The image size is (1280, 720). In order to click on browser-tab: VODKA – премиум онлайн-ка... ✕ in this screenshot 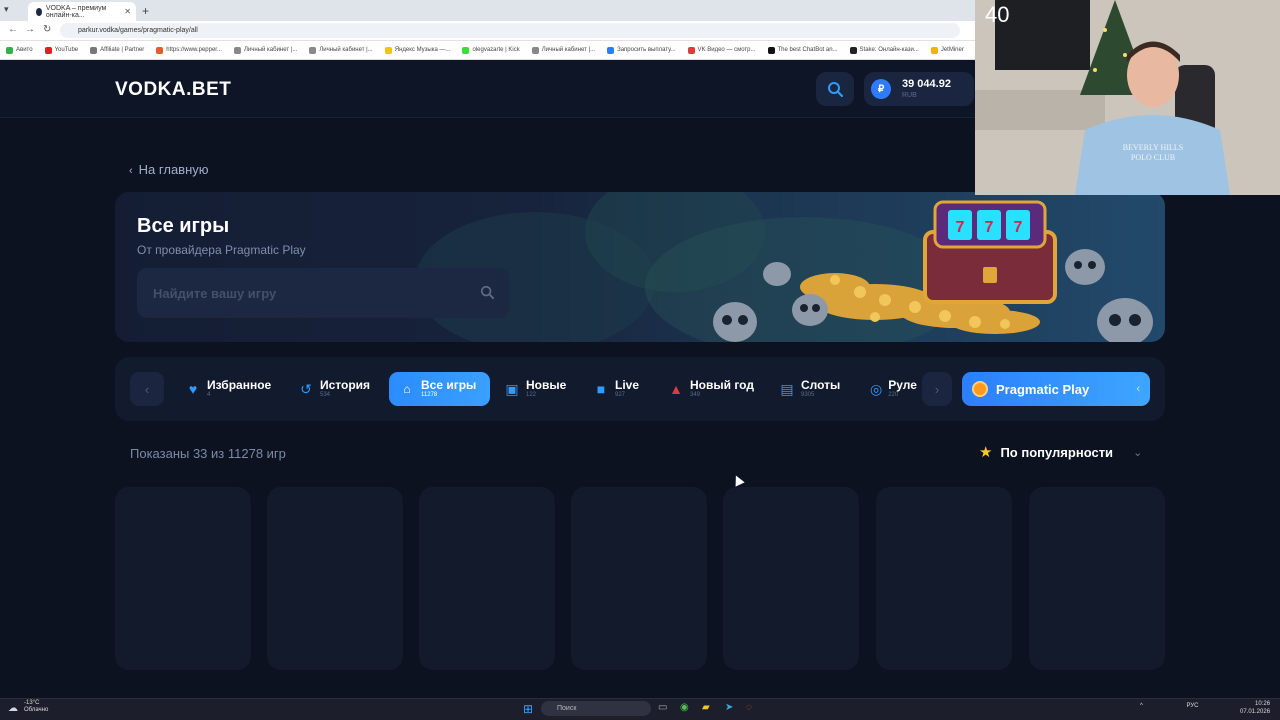, I will do `click(82, 11)`.